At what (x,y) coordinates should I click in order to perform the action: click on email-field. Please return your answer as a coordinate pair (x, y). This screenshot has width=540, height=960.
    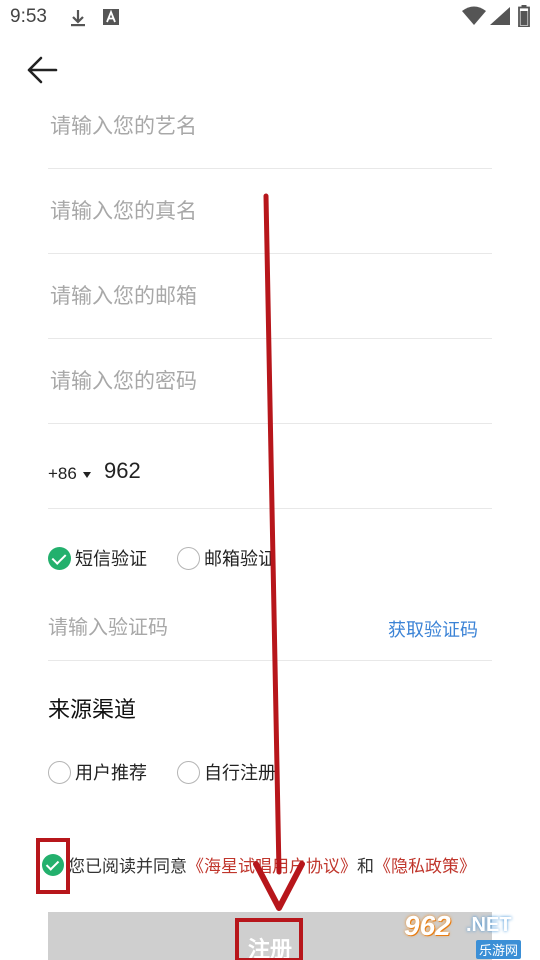
    Looking at the image, I should click on (270, 296).